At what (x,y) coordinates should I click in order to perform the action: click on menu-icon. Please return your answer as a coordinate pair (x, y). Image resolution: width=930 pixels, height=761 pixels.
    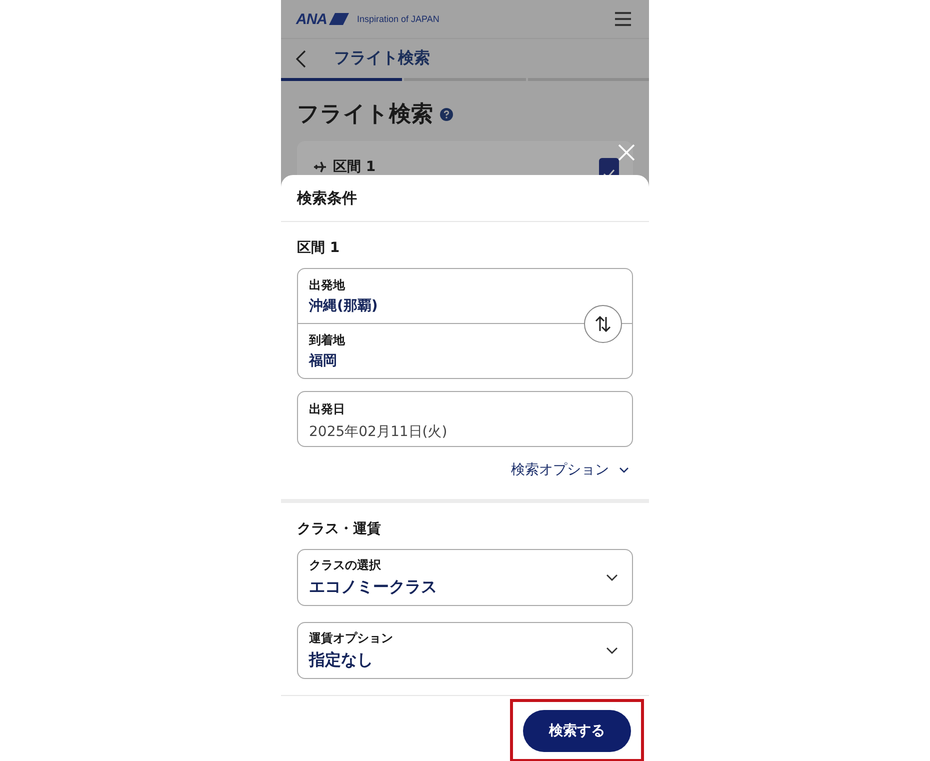
    Looking at the image, I should click on (623, 19).